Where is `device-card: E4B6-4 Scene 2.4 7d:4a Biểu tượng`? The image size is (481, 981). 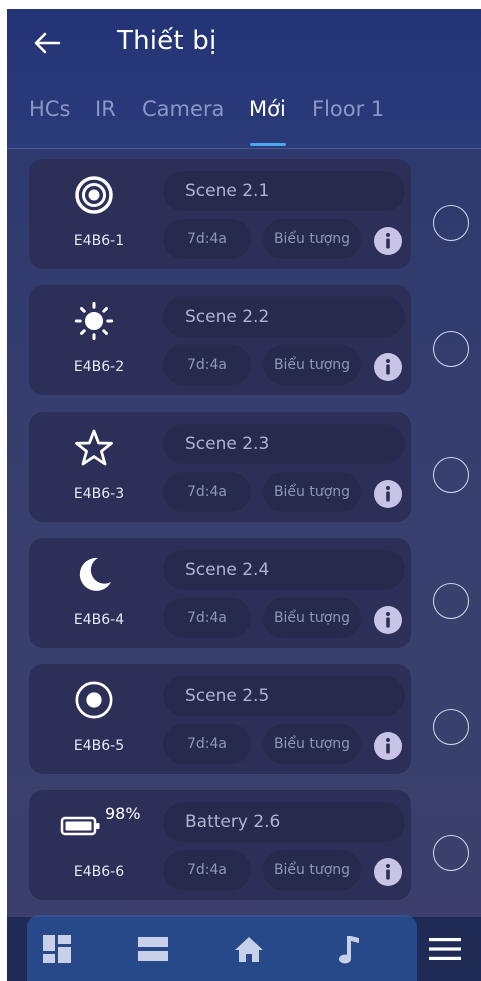 device-card: E4B6-4 Scene 2.4 7d:4a Biểu tượng is located at coordinates (220, 593).